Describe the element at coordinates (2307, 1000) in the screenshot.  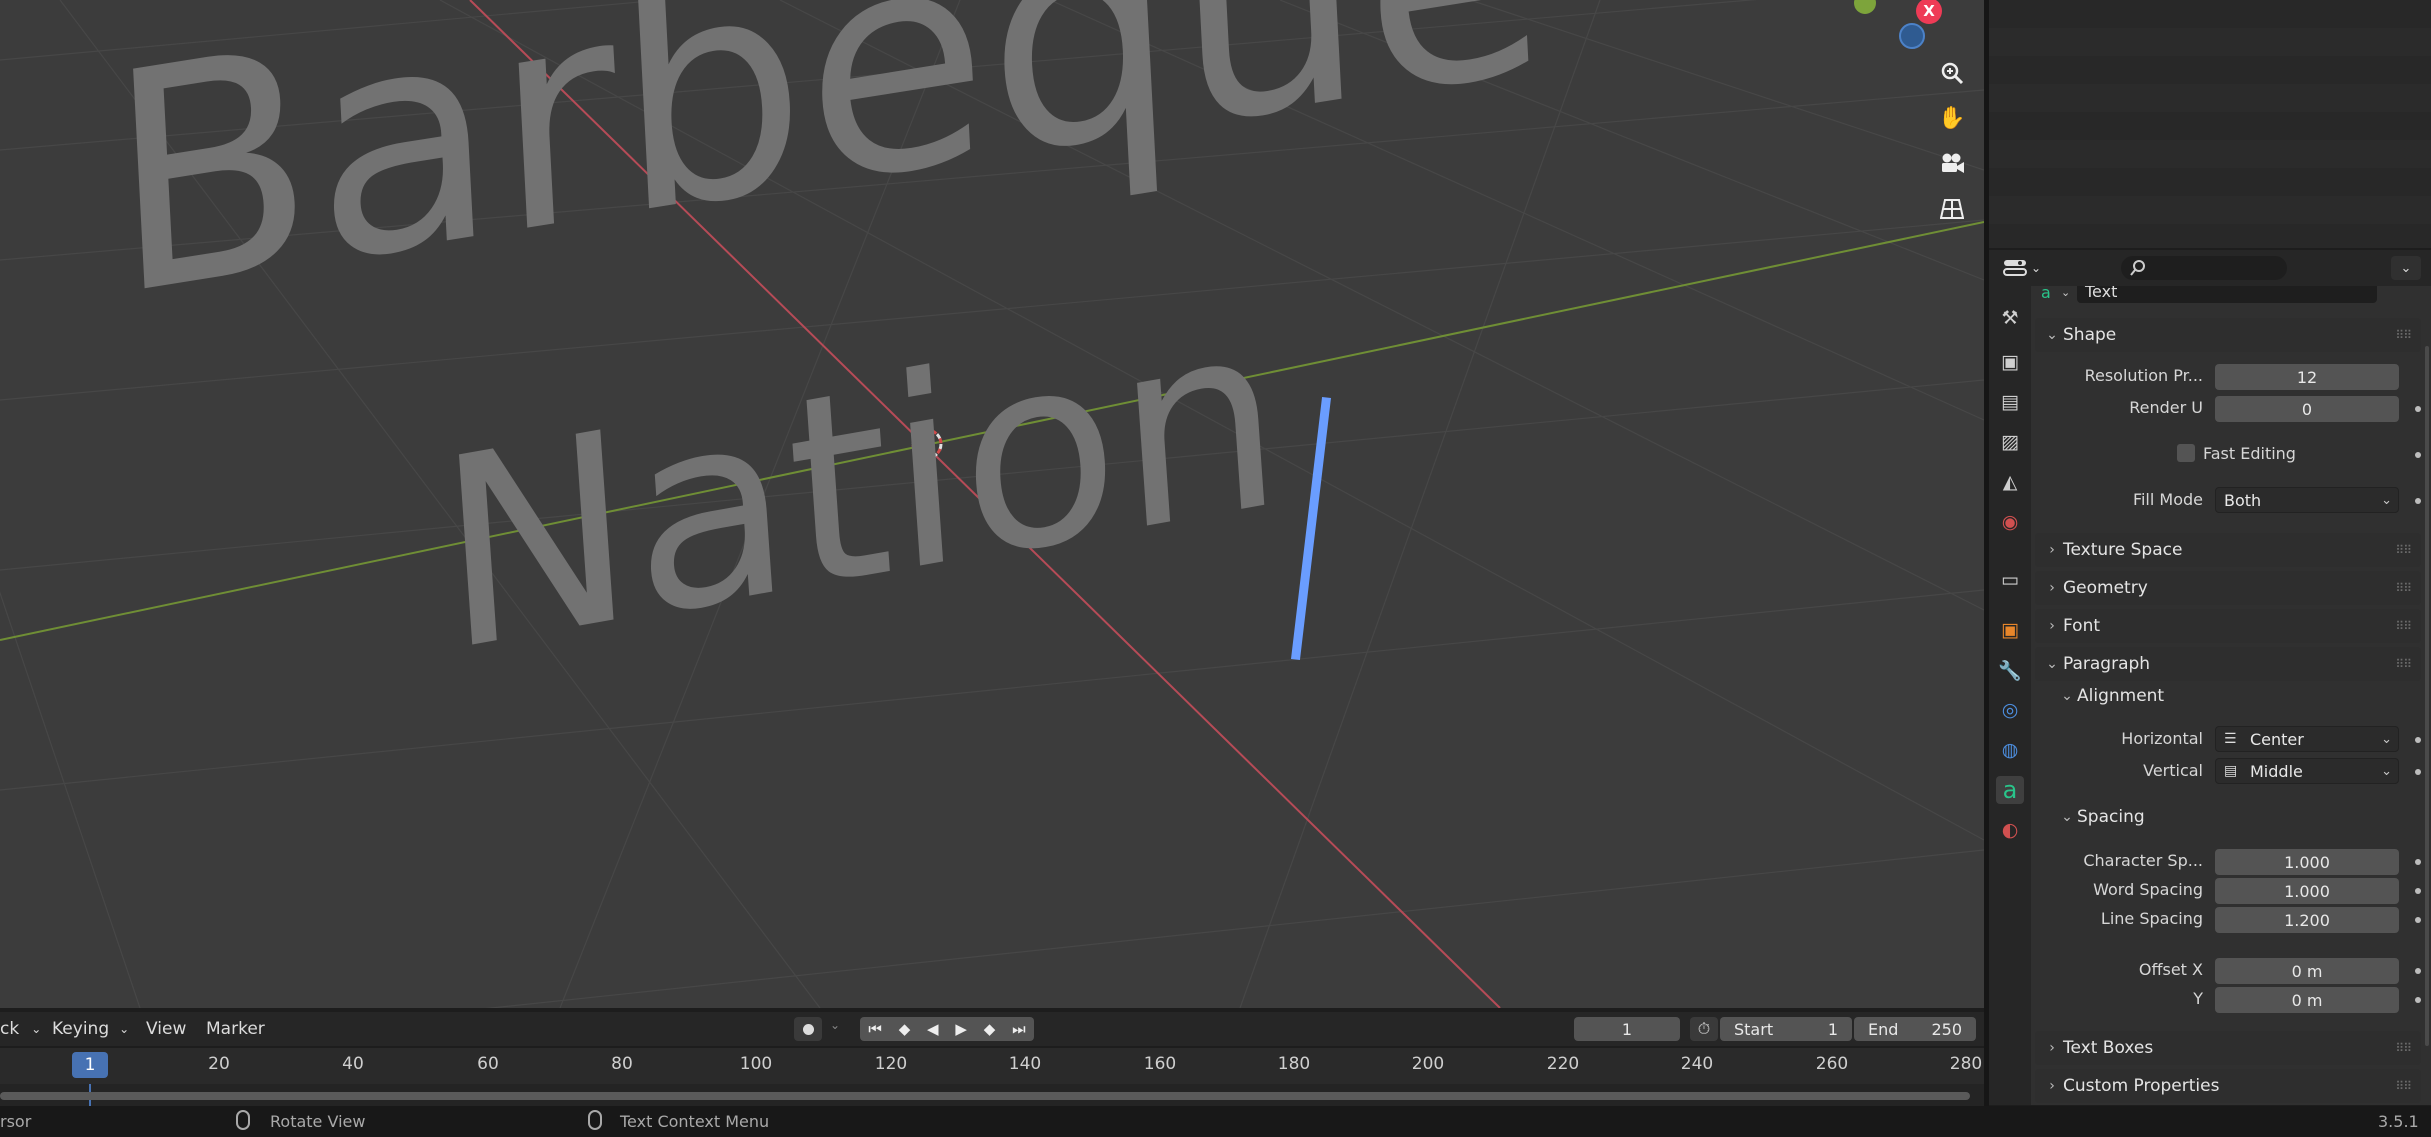
I see `offset-y-field: 0 m` at that location.